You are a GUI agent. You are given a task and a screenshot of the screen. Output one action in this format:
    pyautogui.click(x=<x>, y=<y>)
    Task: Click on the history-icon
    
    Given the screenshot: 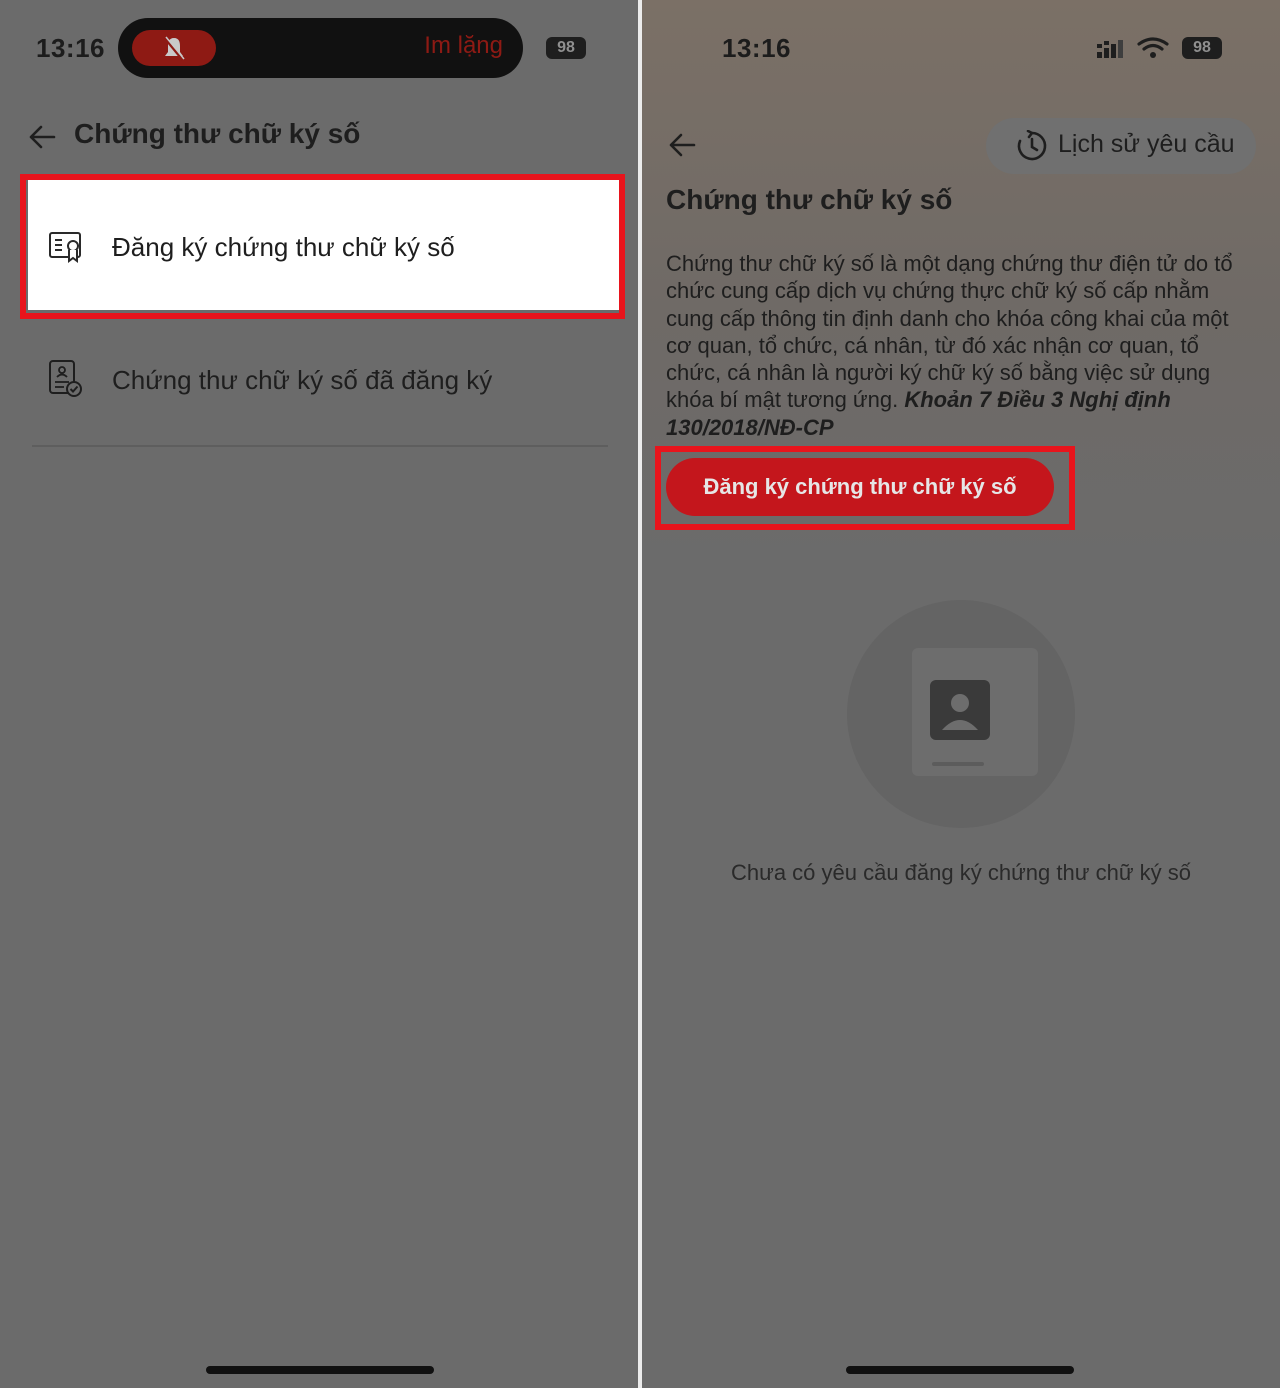 What is the action you would take?
    pyautogui.click(x=1032, y=145)
    